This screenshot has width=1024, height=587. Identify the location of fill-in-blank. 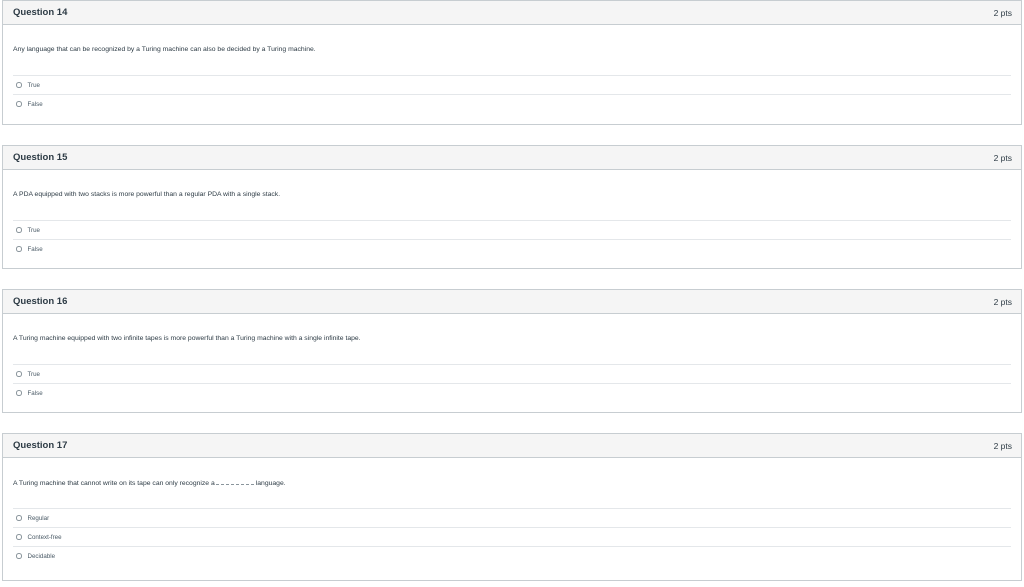
(234, 482).